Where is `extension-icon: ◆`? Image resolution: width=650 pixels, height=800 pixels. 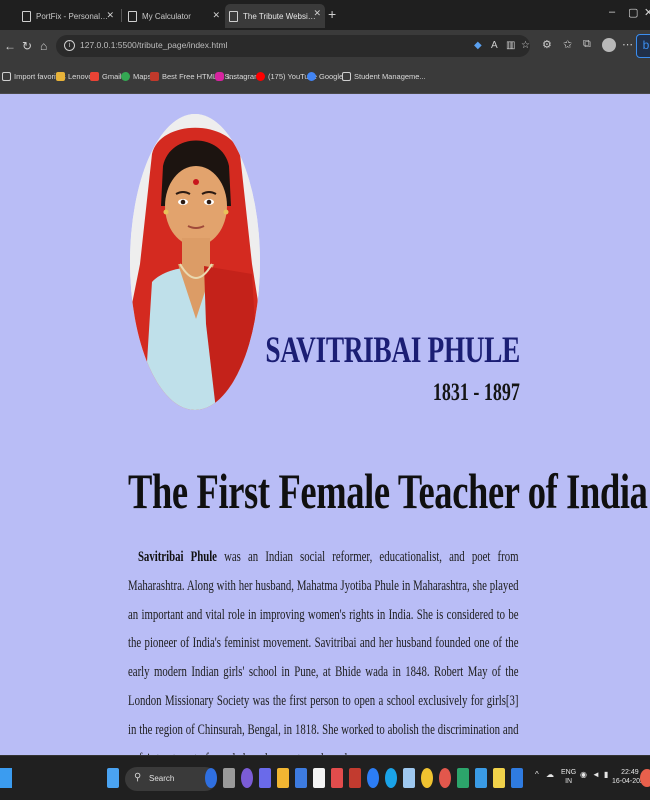
extension-icon: ◆ is located at coordinates (478, 45).